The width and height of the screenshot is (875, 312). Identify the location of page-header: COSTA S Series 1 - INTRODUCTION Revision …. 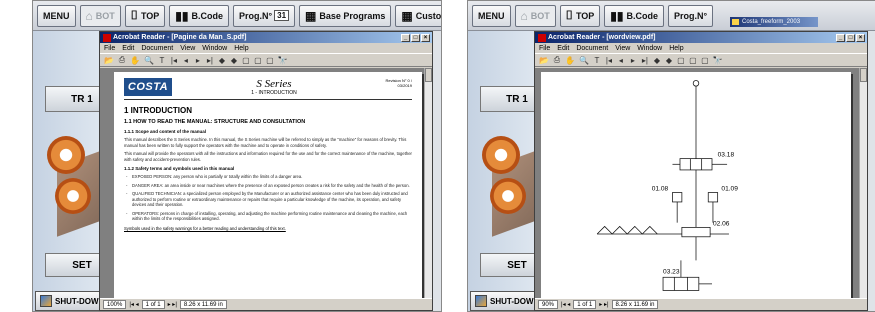
(268, 89).